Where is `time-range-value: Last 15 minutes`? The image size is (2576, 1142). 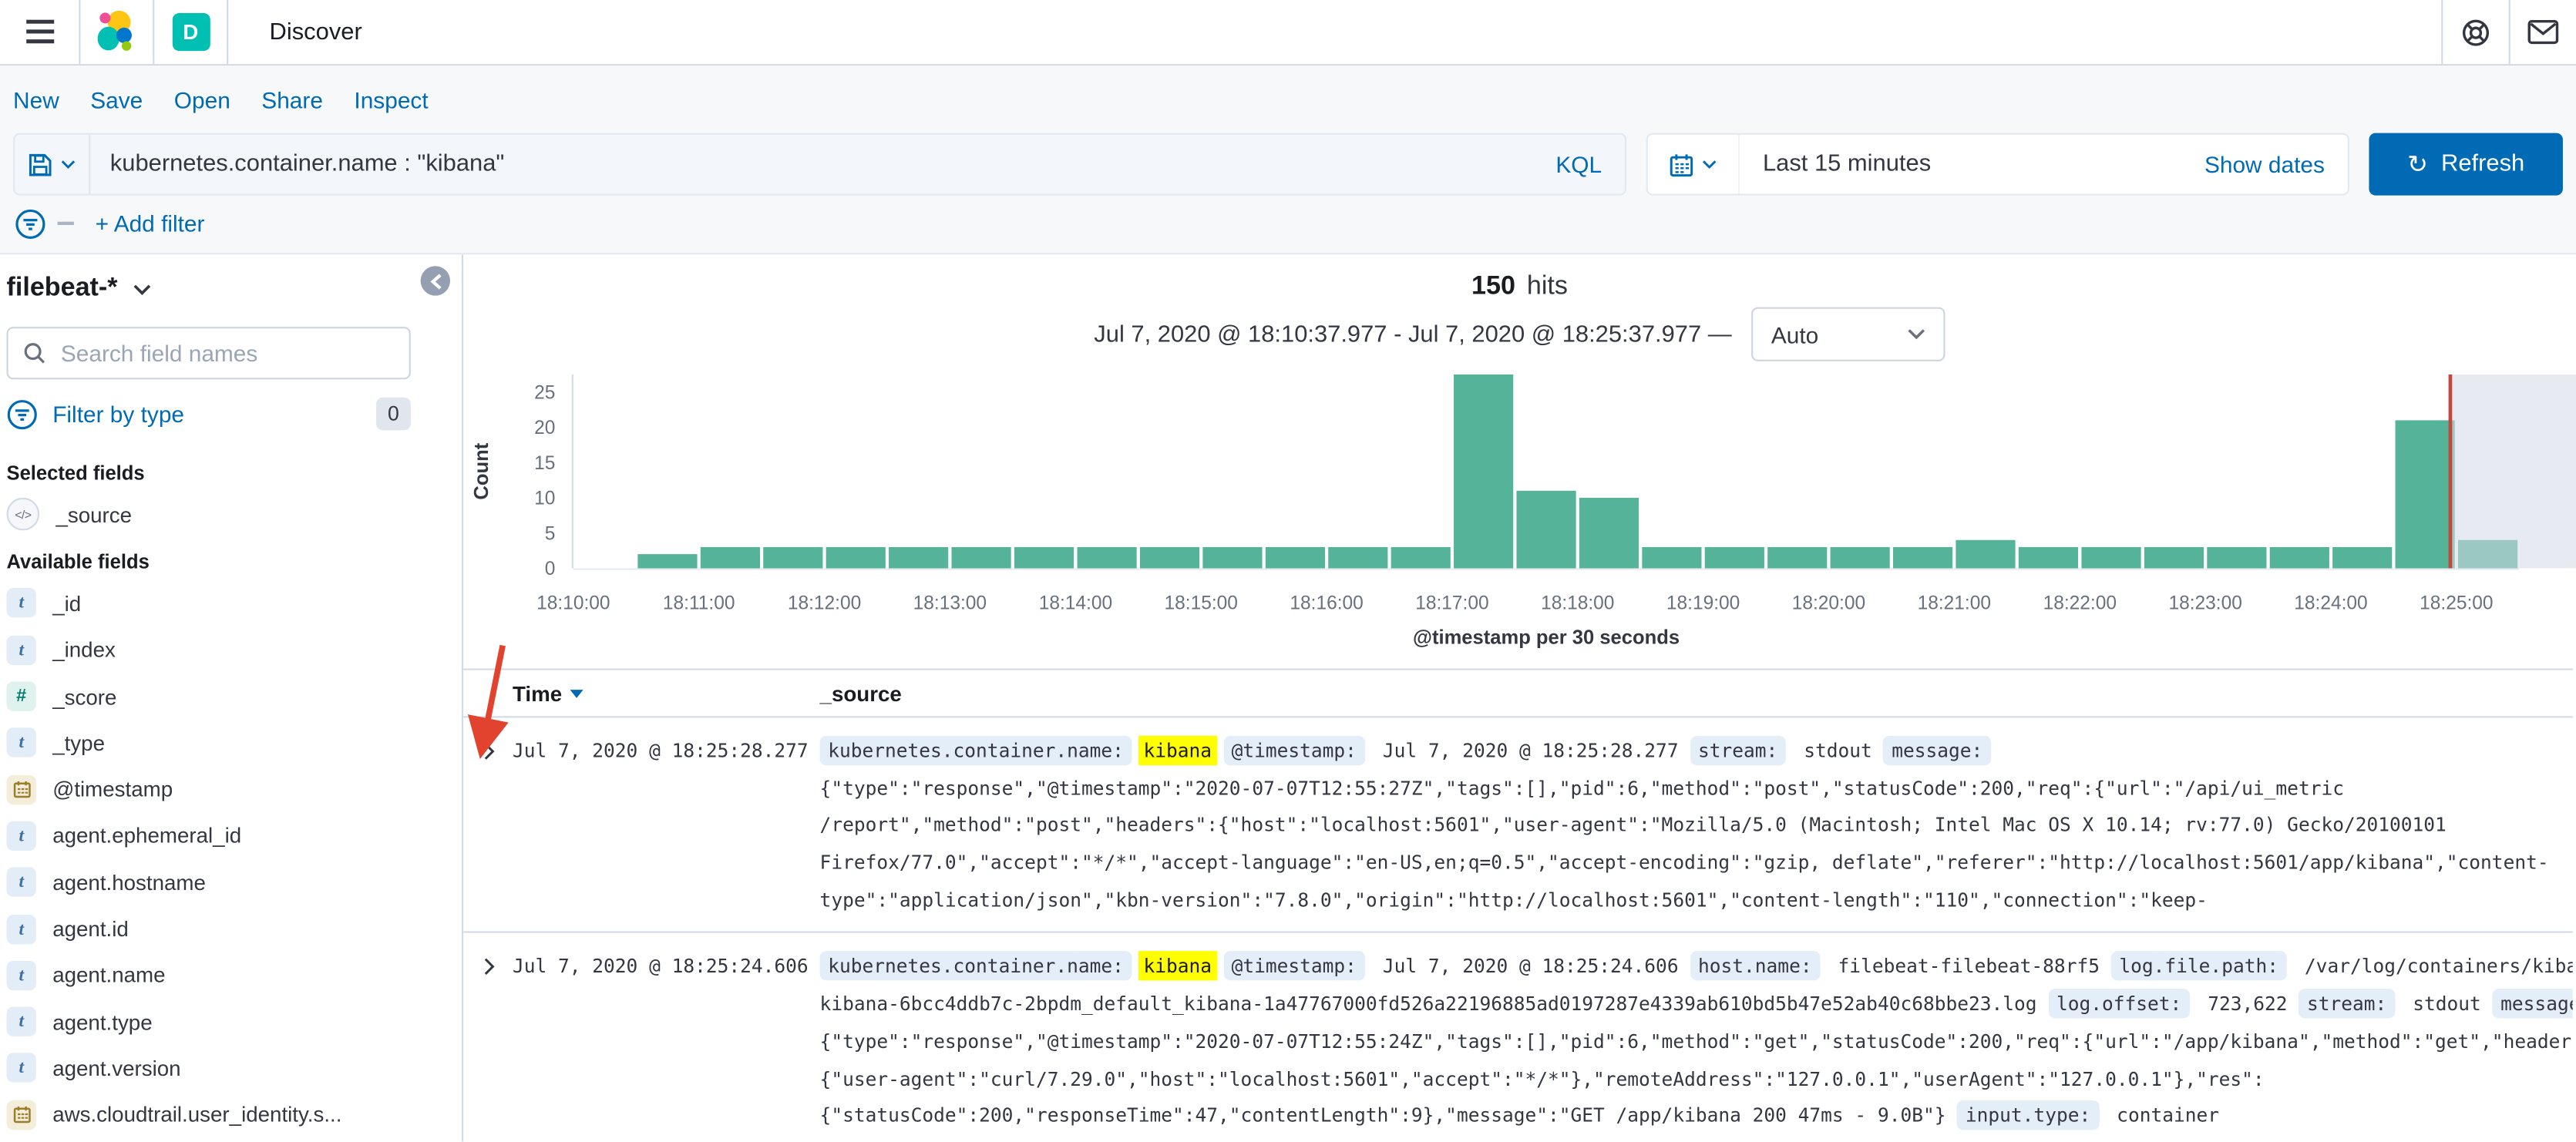 time-range-value: Last 15 minutes is located at coordinates (1972, 164).